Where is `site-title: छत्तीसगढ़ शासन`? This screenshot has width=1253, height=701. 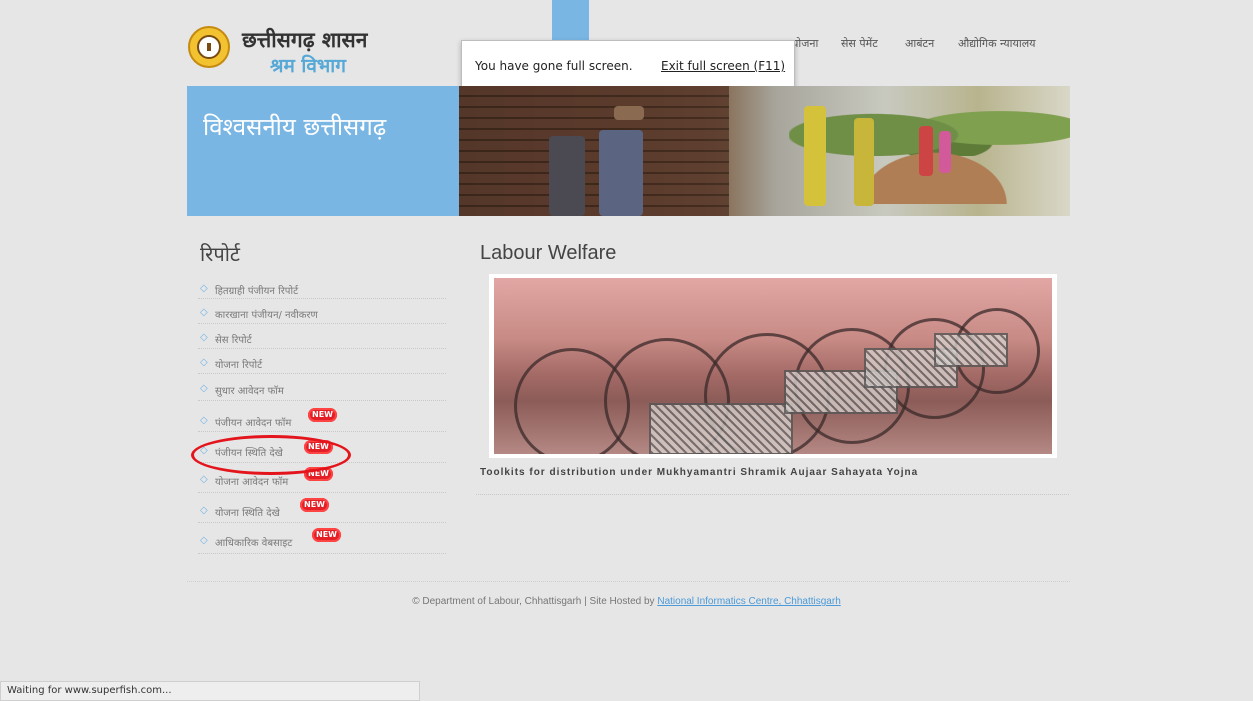 site-title: छत्तीसगढ़ शासन is located at coordinates (305, 40).